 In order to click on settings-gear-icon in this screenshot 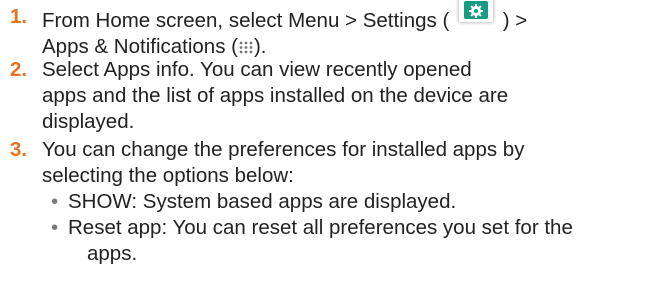, I will do `click(476, 11)`.